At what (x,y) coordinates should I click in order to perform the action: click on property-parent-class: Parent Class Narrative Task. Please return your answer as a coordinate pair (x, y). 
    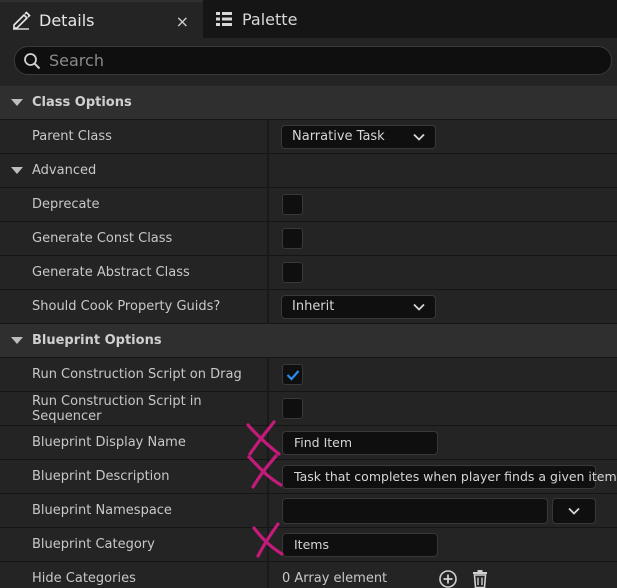
    Looking at the image, I should click on (308, 137).